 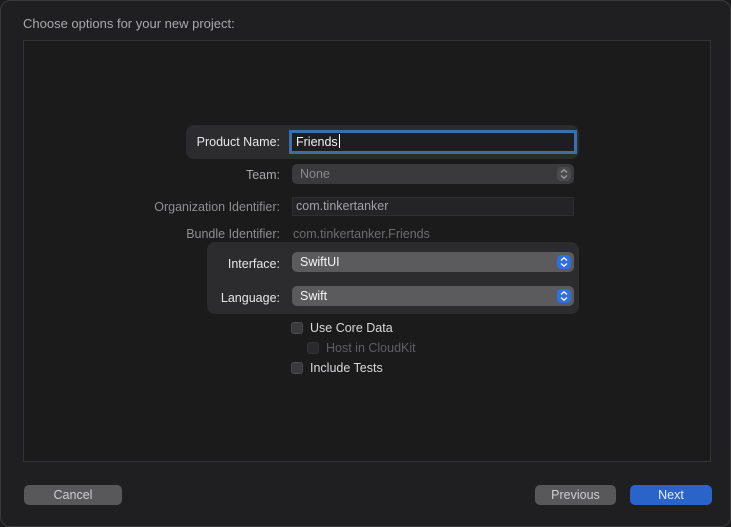 What do you see at coordinates (315, 174) in the screenshot?
I see `team-popup-value: None` at bounding box center [315, 174].